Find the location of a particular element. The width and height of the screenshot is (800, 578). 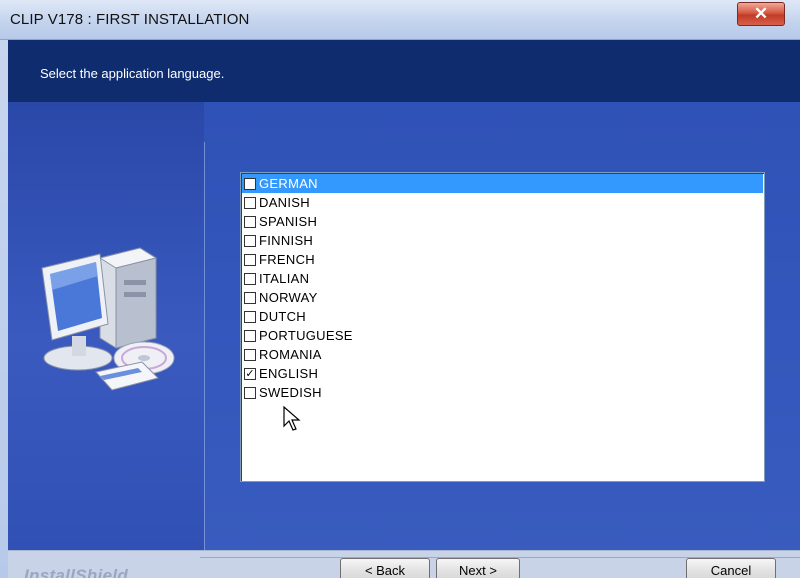

language-option-german: GERMAN is located at coordinates (502, 183).